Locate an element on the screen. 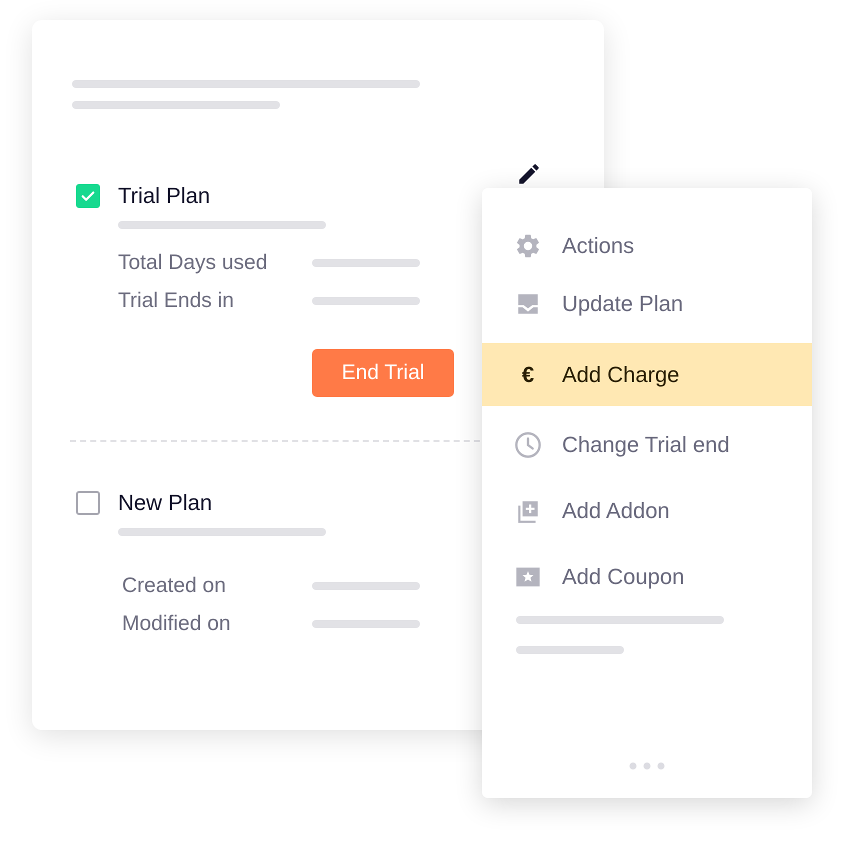  clock-icon is located at coordinates (528, 445).